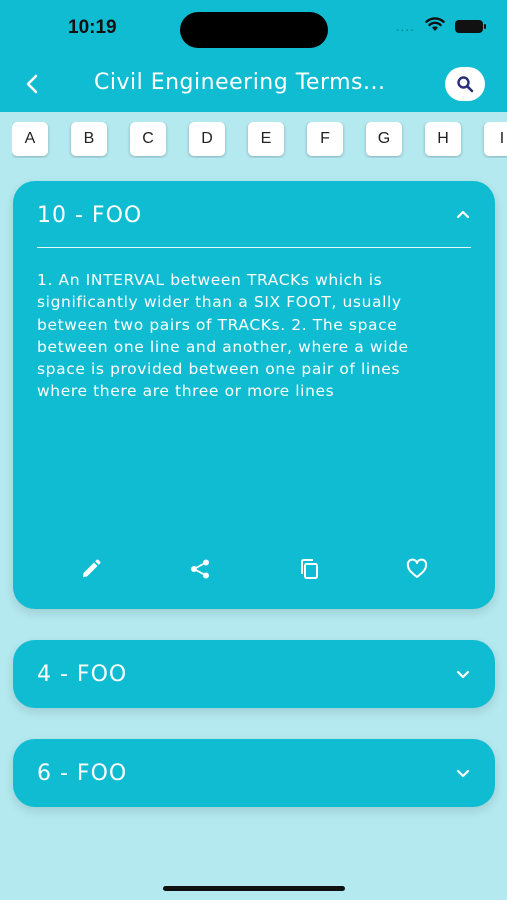  I want to click on wifi-icon, so click(435, 26).